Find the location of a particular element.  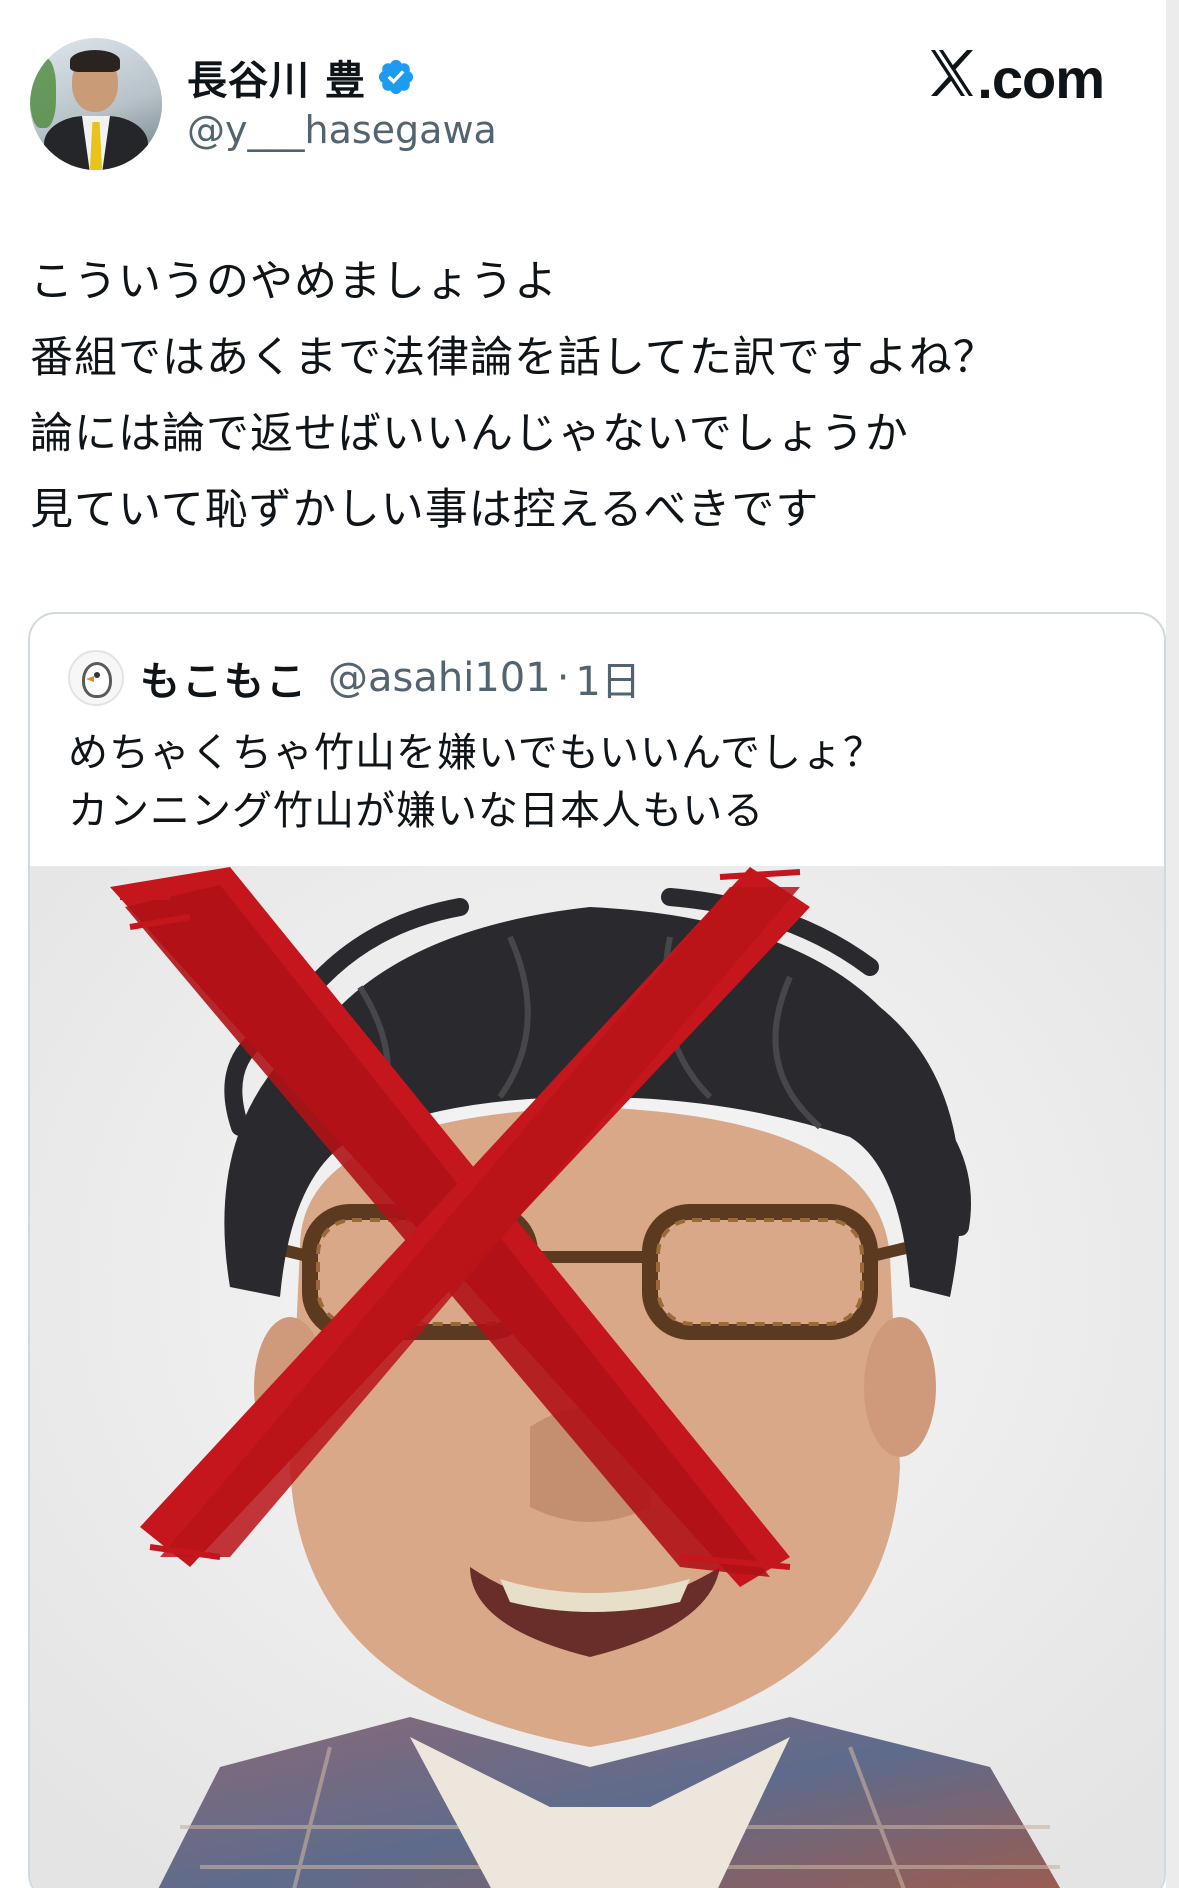

author-avatar is located at coordinates (96, 104).